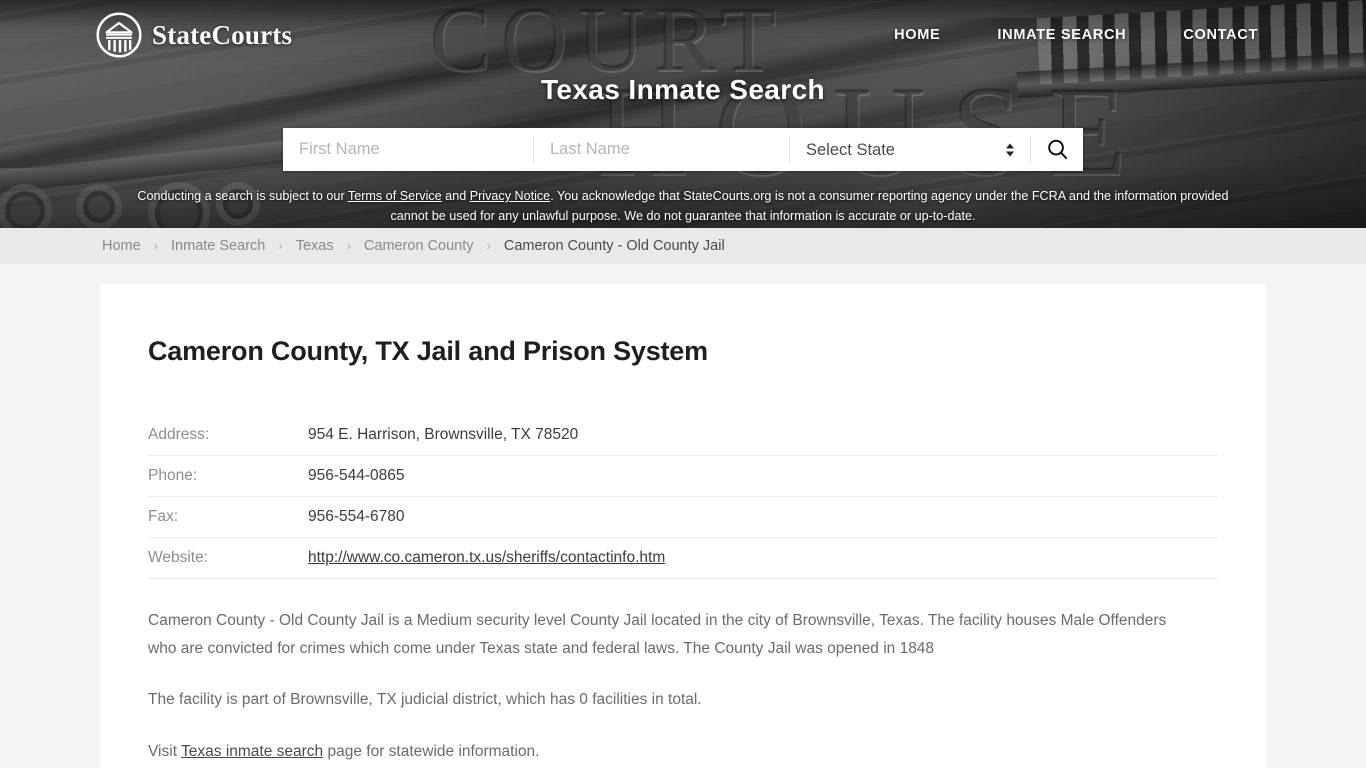 This screenshot has height=768, width=1366. What do you see at coordinates (178, 557) in the screenshot?
I see `row-label-website: Website:` at bounding box center [178, 557].